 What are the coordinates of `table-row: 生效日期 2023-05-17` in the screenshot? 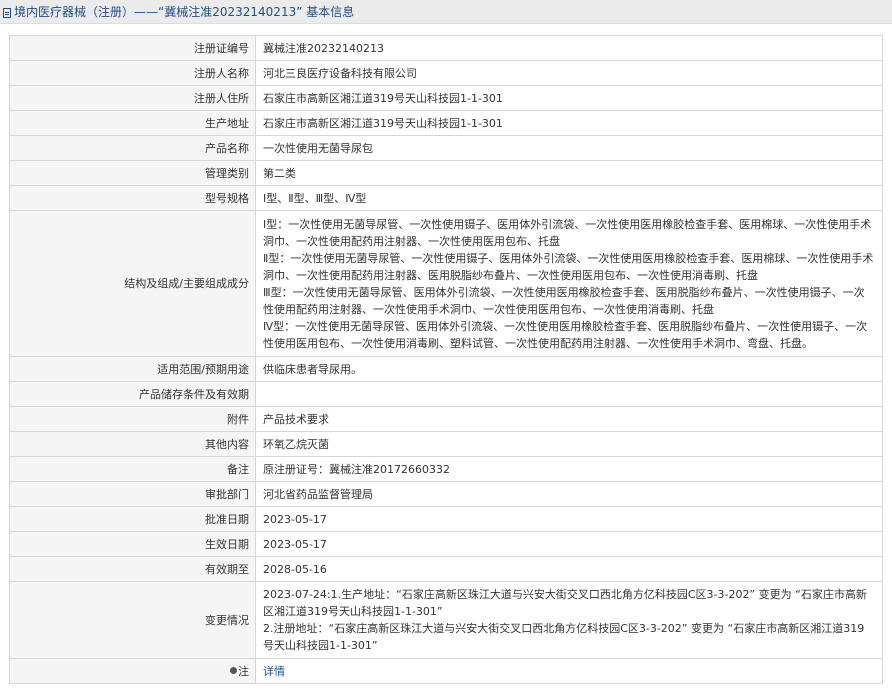 It's located at (446, 544).